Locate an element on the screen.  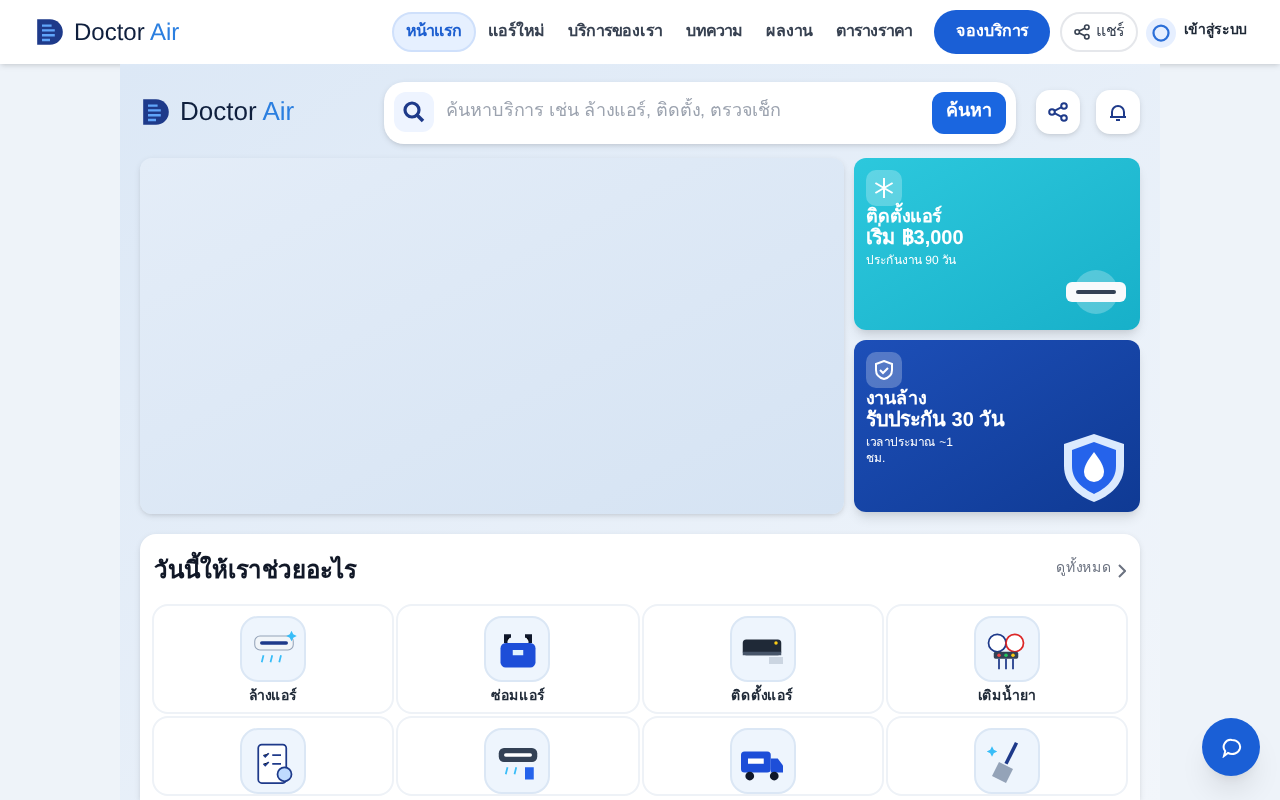
nav-tab: ตารางราคา is located at coordinates (874, 32).